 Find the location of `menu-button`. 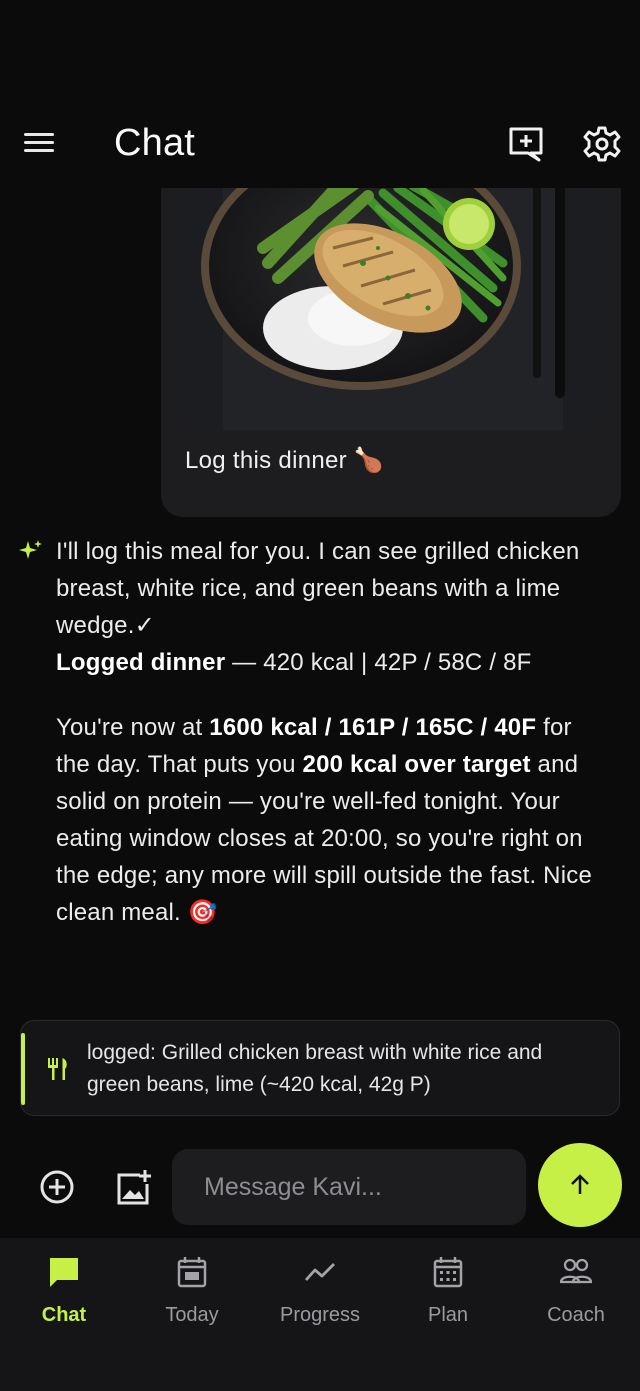

menu-button is located at coordinates (44, 144).